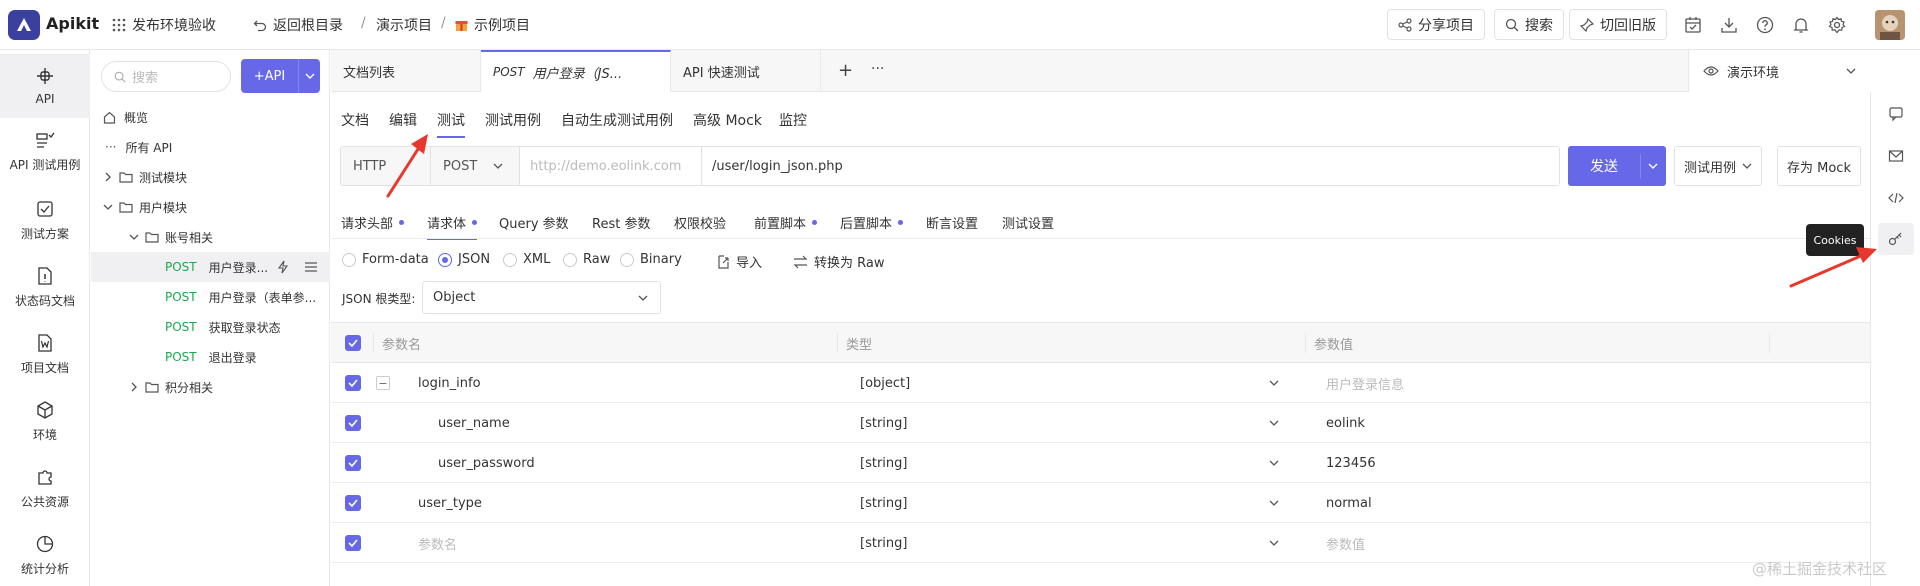 The width and height of the screenshot is (1920, 586). I want to click on convert-to-raw-button: 转换为 Raw, so click(838, 261).